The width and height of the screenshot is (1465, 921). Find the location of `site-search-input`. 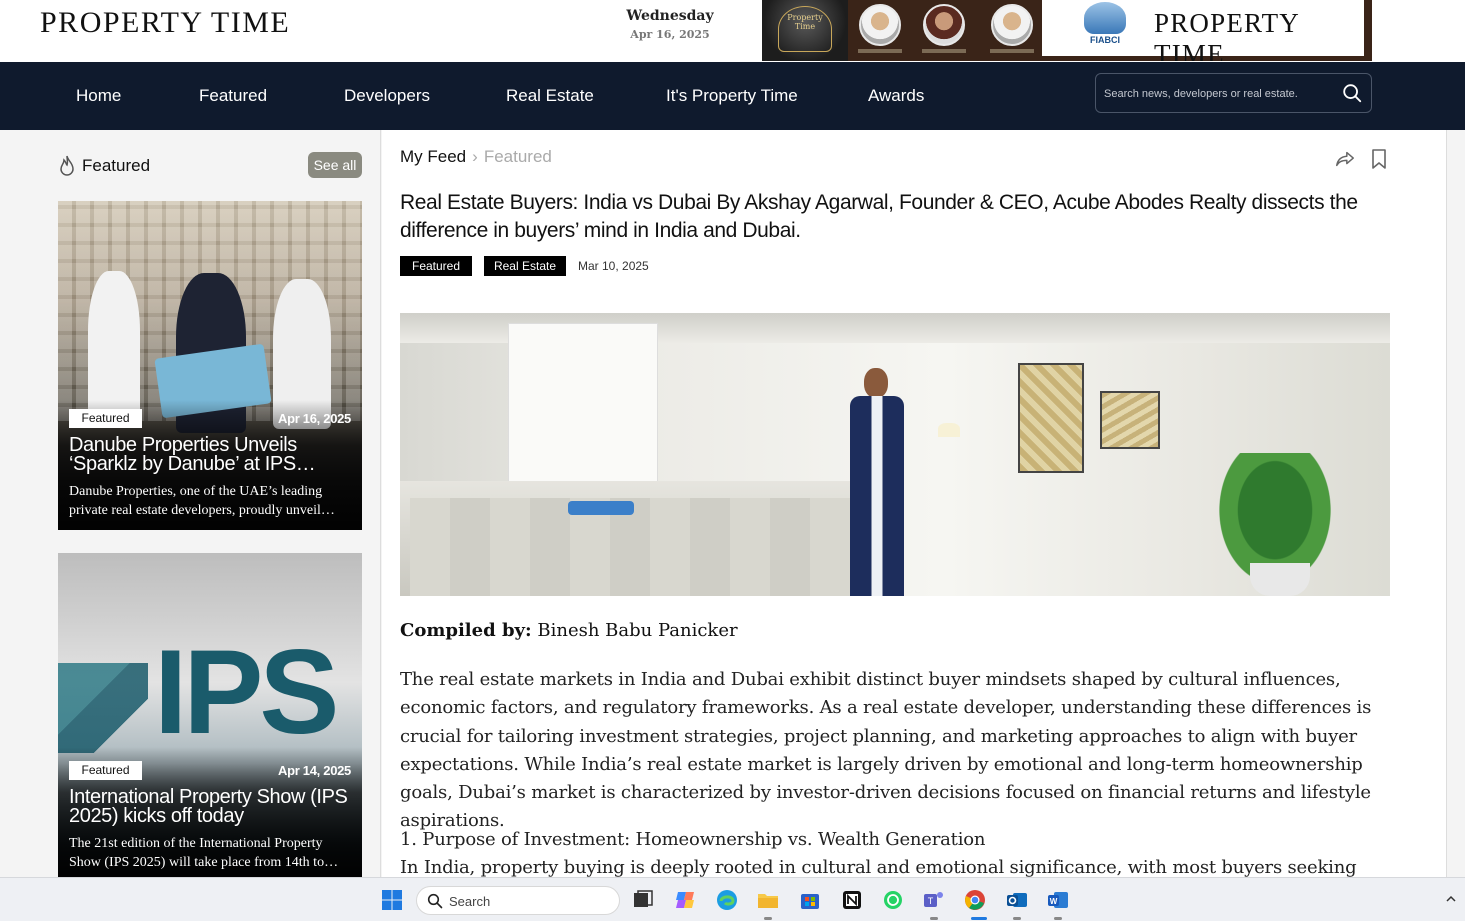

site-search-input is located at coordinates (1219, 94).